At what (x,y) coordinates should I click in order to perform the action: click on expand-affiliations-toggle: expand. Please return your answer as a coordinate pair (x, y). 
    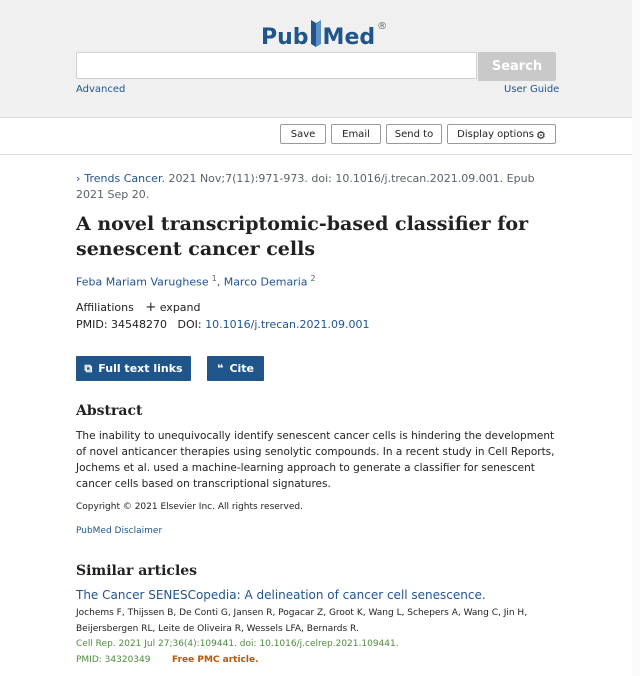
    Looking at the image, I should click on (180, 307).